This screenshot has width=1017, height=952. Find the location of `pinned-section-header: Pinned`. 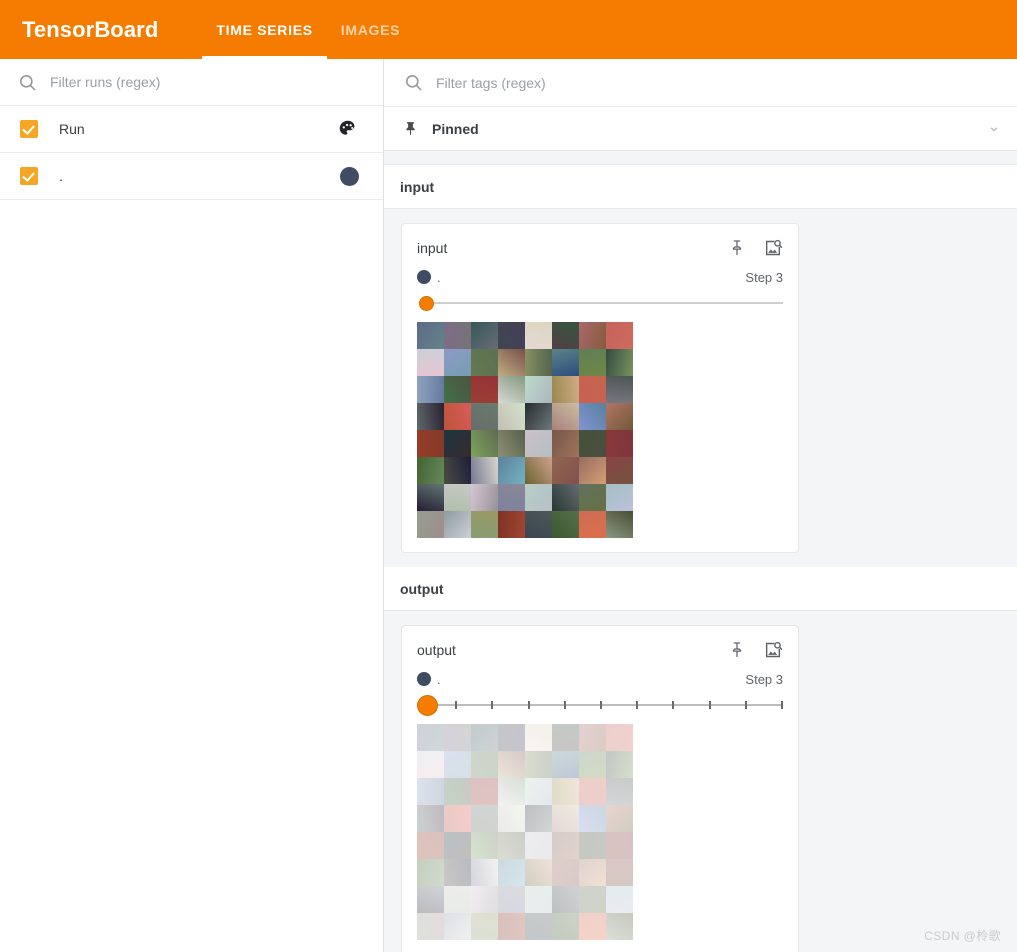

pinned-section-header: Pinned is located at coordinates (700, 129).